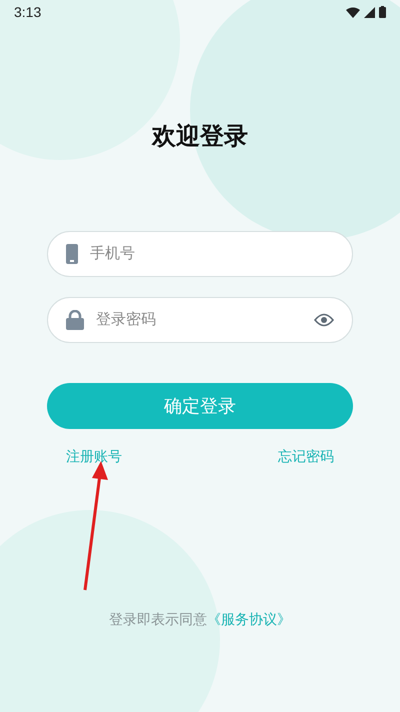 The image size is (400, 712). Describe the element at coordinates (324, 320) in the screenshot. I see `eye-icon` at that location.